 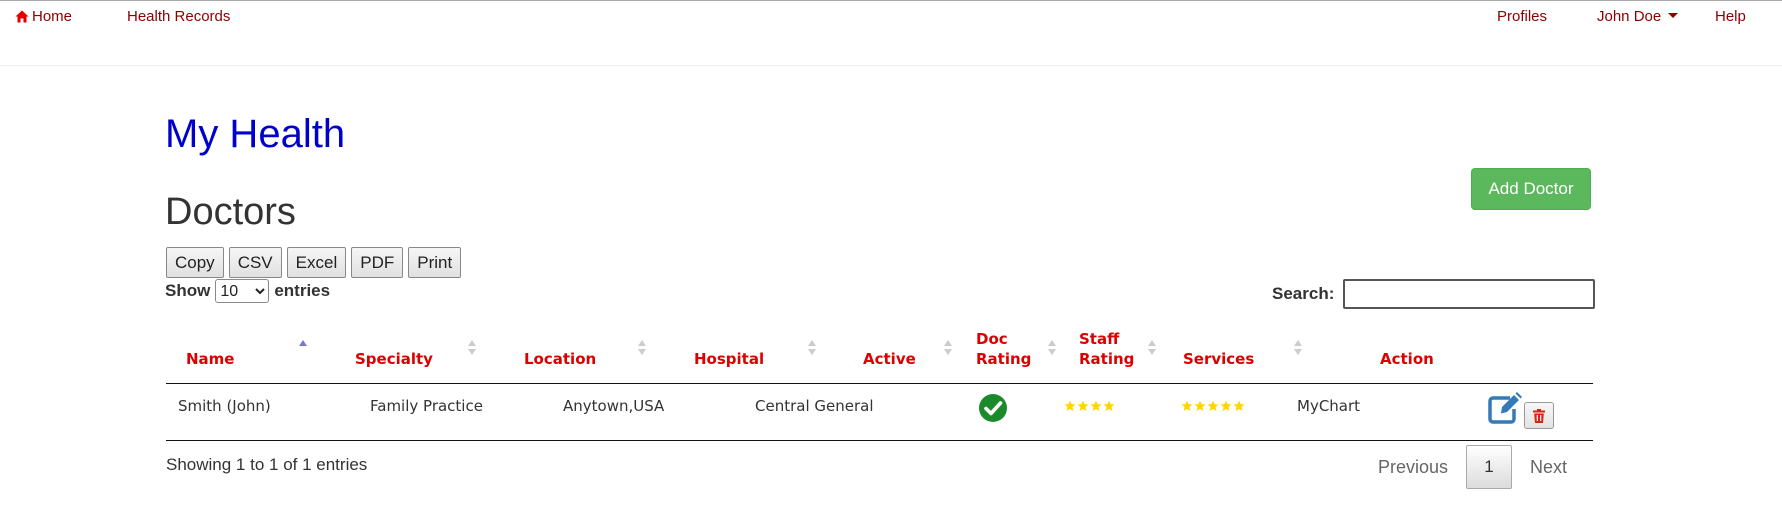 I want to click on column-label: Action, so click(x=1407, y=359).